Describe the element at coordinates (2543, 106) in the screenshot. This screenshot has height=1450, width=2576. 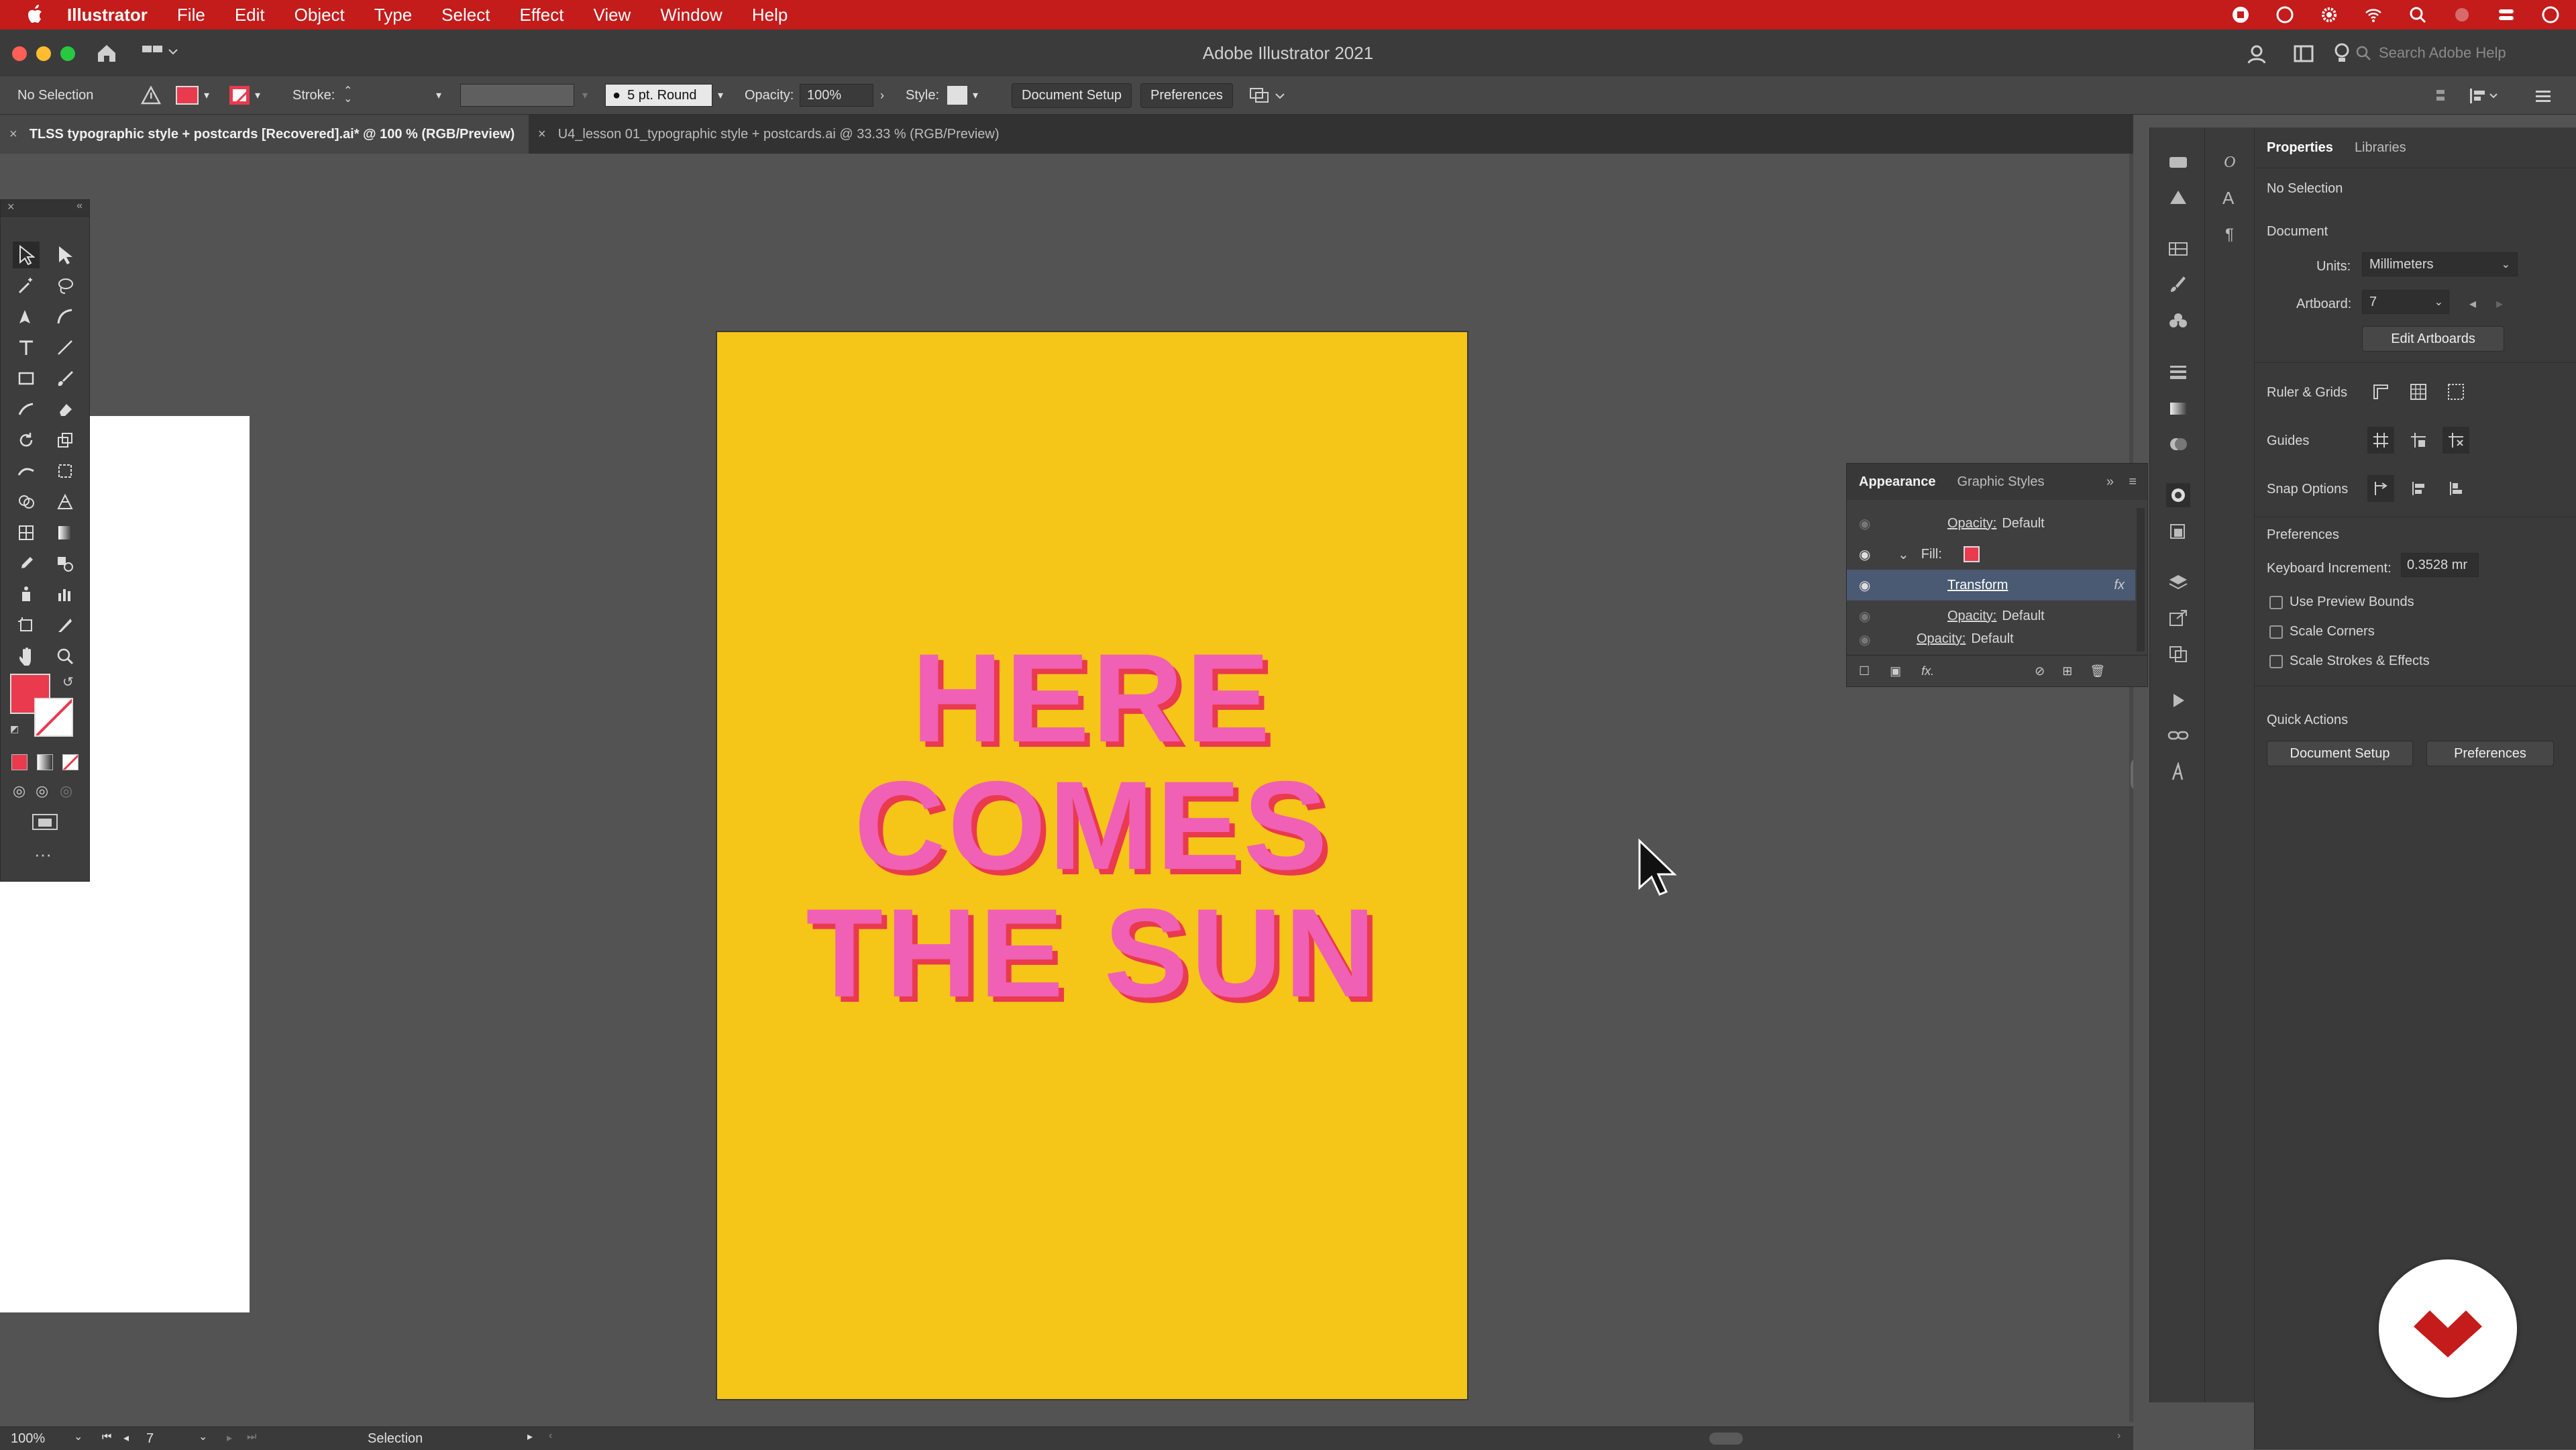
I see `panel-menu-icon` at that location.